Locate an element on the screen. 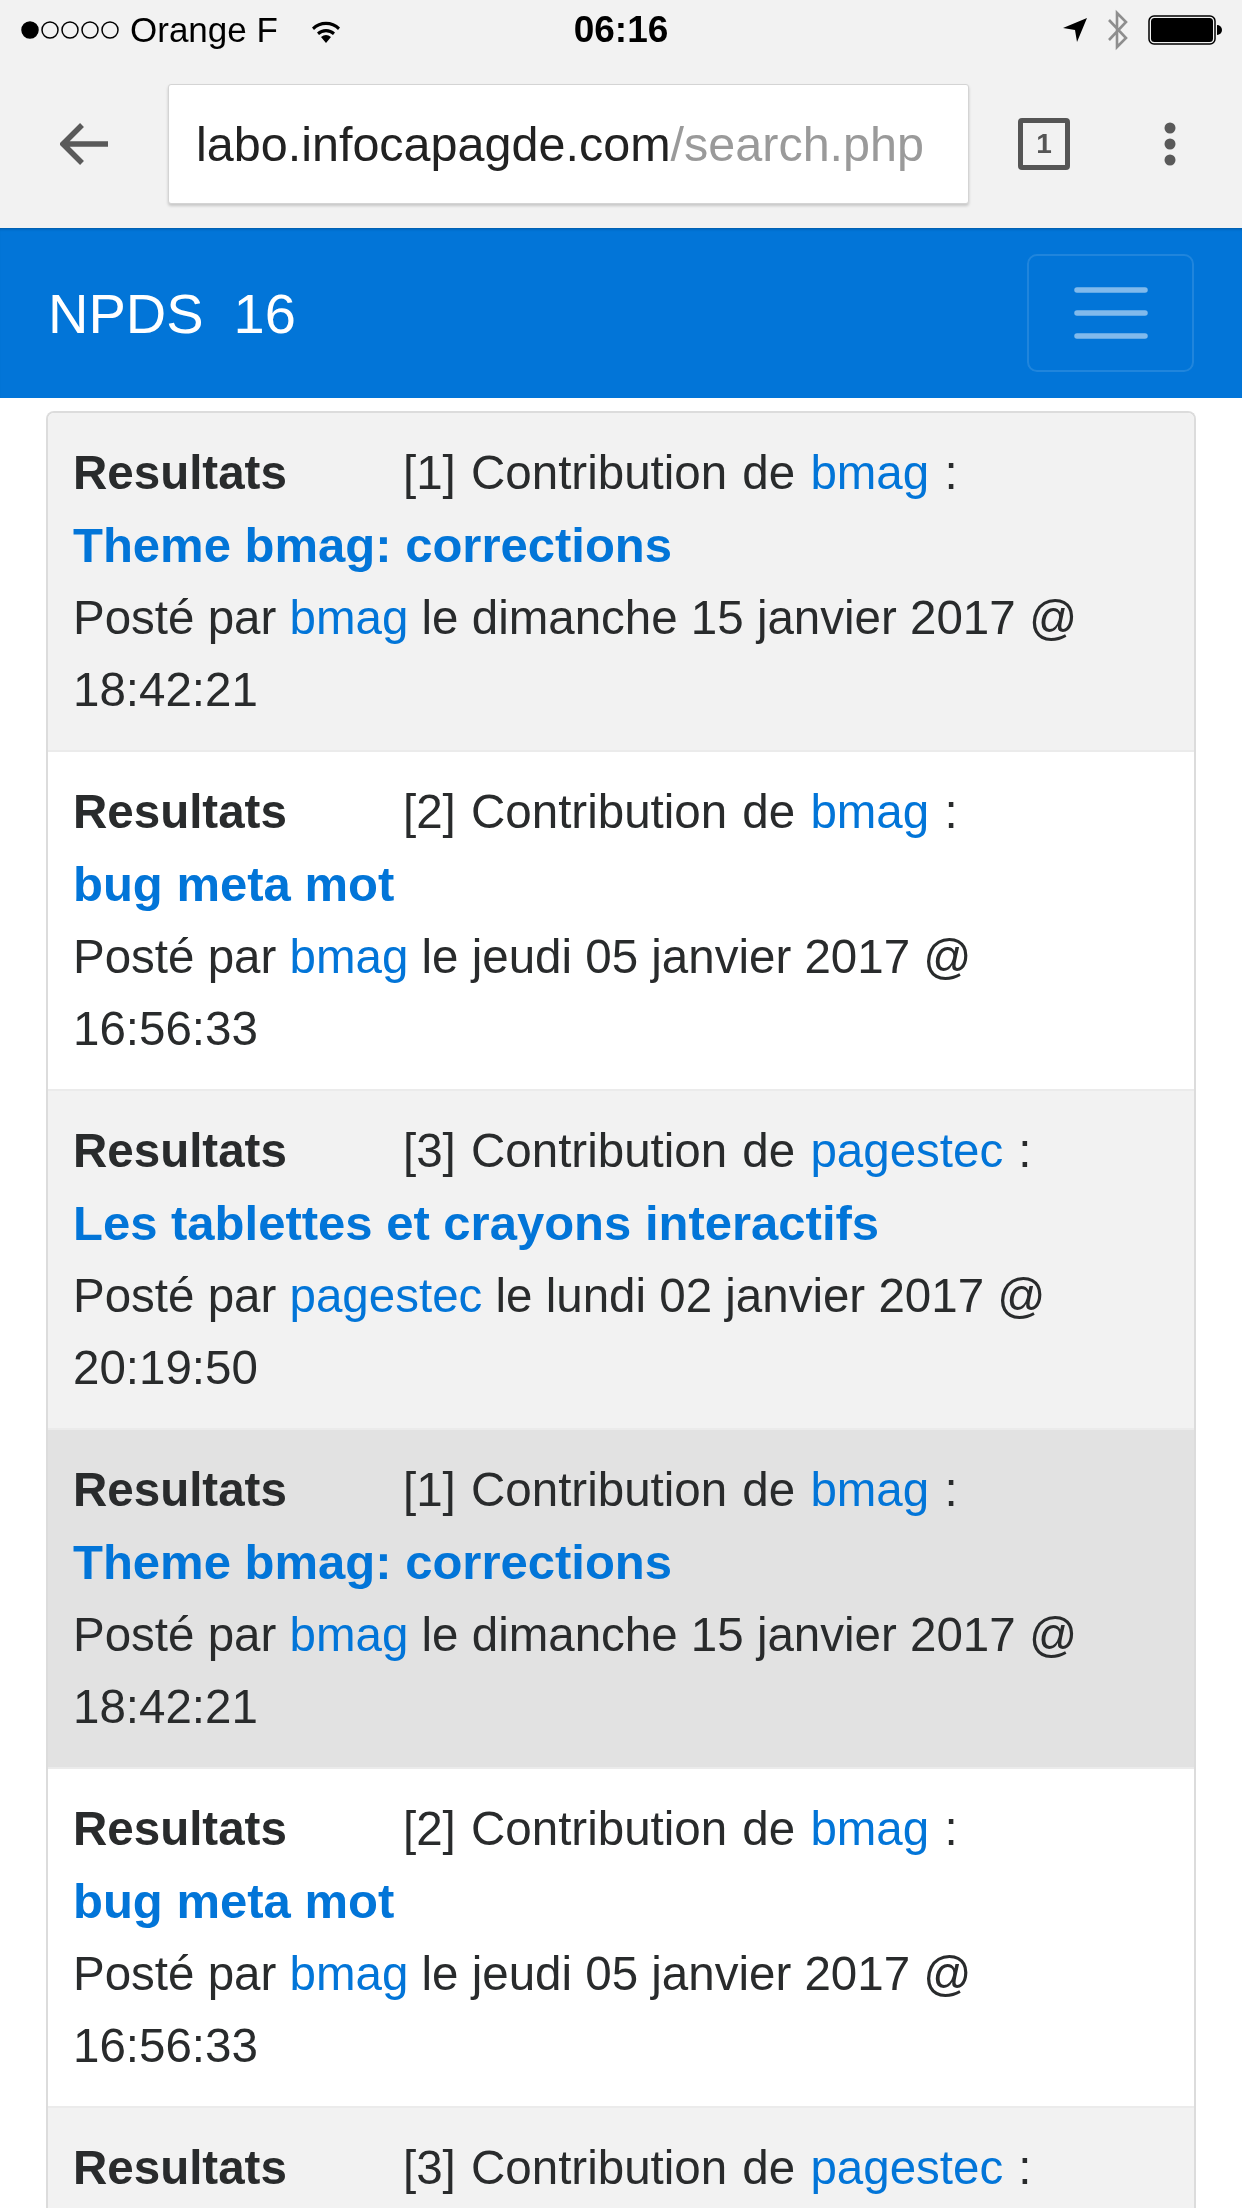 The height and width of the screenshot is (2208, 1242). poster-link: pagestec is located at coordinates (386, 1295).